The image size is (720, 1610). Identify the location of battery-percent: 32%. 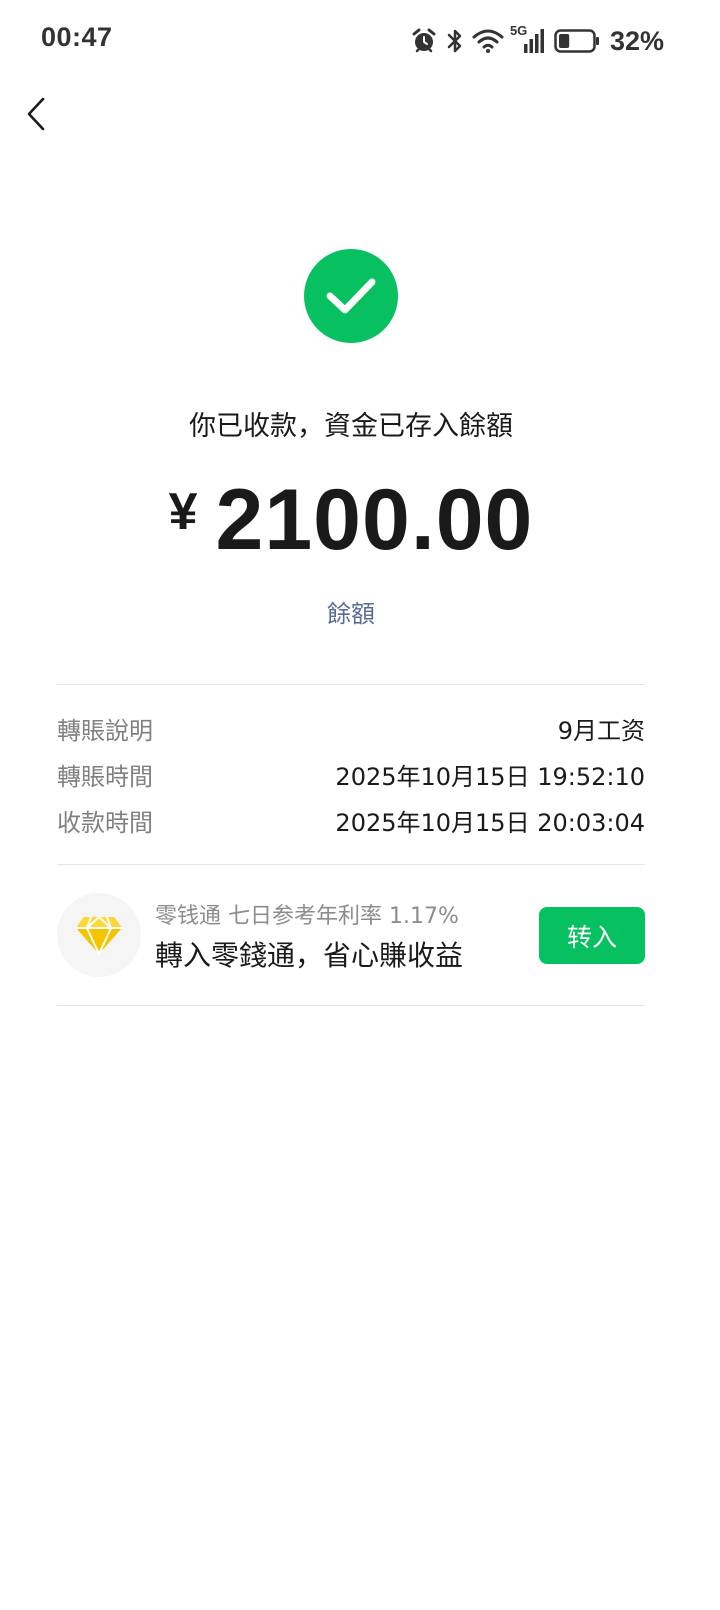
(636, 40).